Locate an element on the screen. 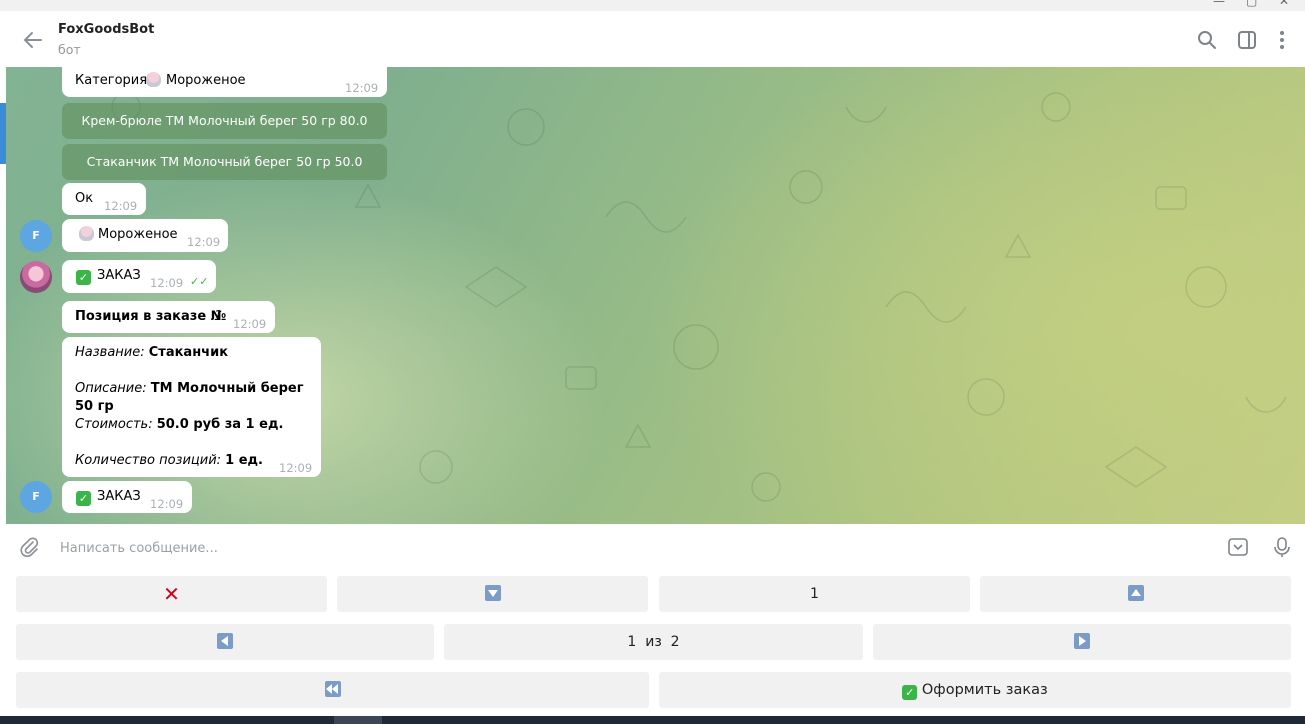 This screenshot has height=724, width=1305. right-arrow-icon is located at coordinates (1082, 641).